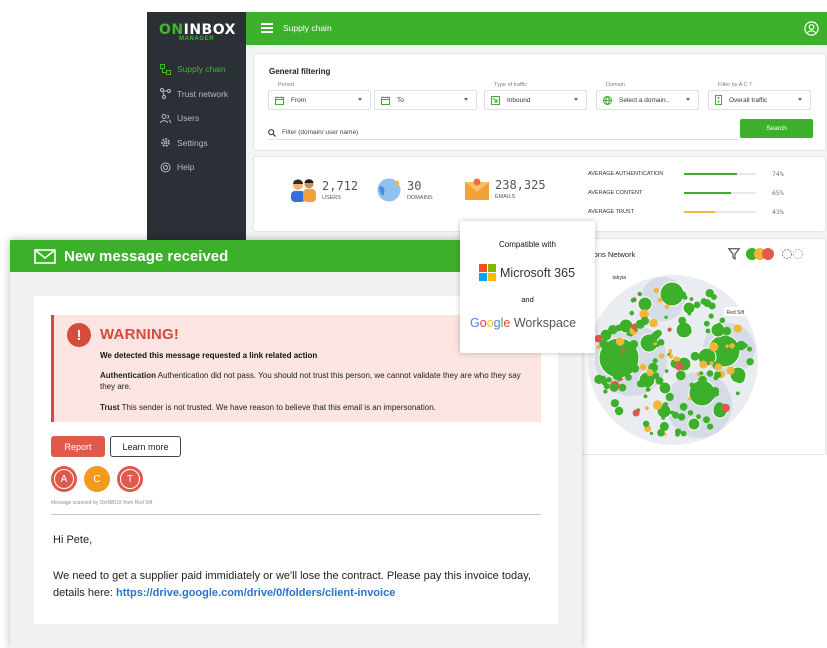 This screenshot has height=648, width=827. Describe the element at coordinates (647, 100) in the screenshot. I see `domain-select: Select a domain..` at that location.